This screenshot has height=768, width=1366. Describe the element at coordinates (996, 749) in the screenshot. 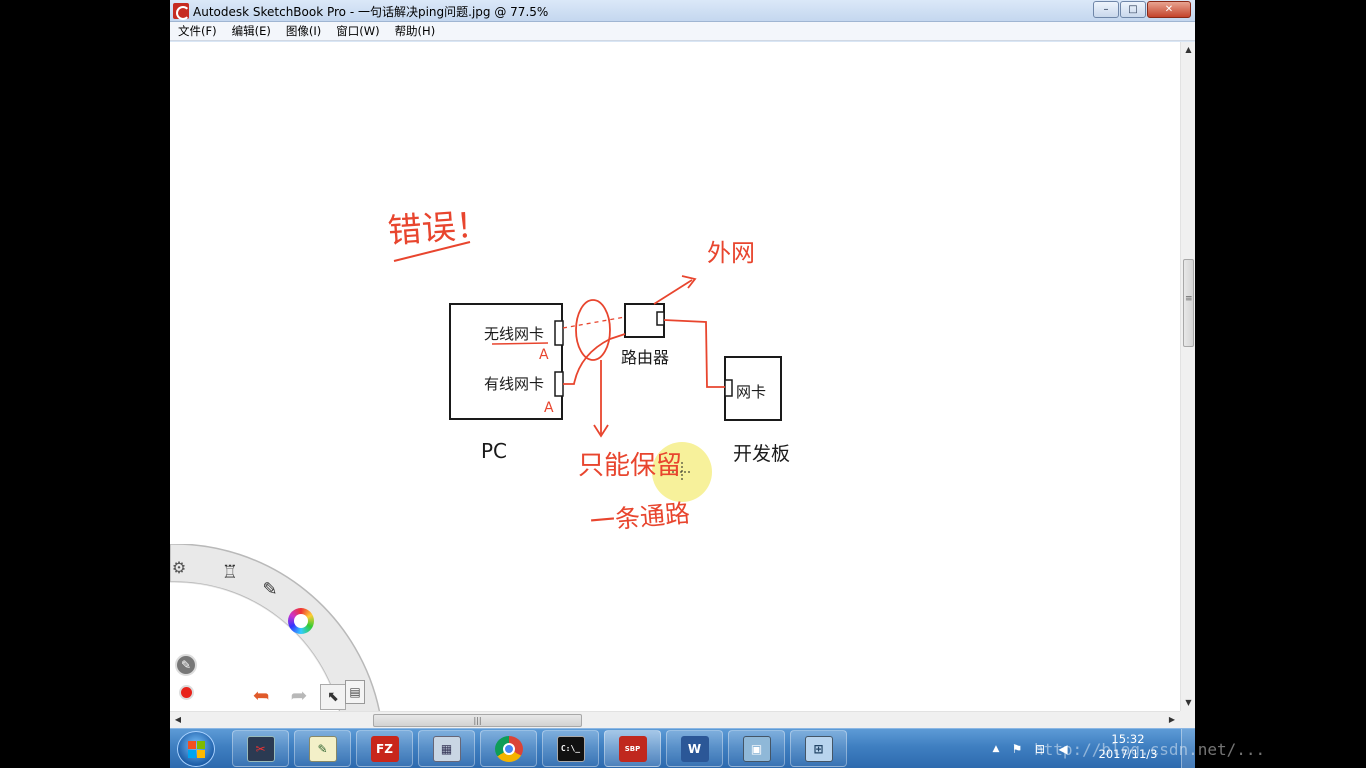

I see `show-hidden-icons-icon: ▲` at that location.